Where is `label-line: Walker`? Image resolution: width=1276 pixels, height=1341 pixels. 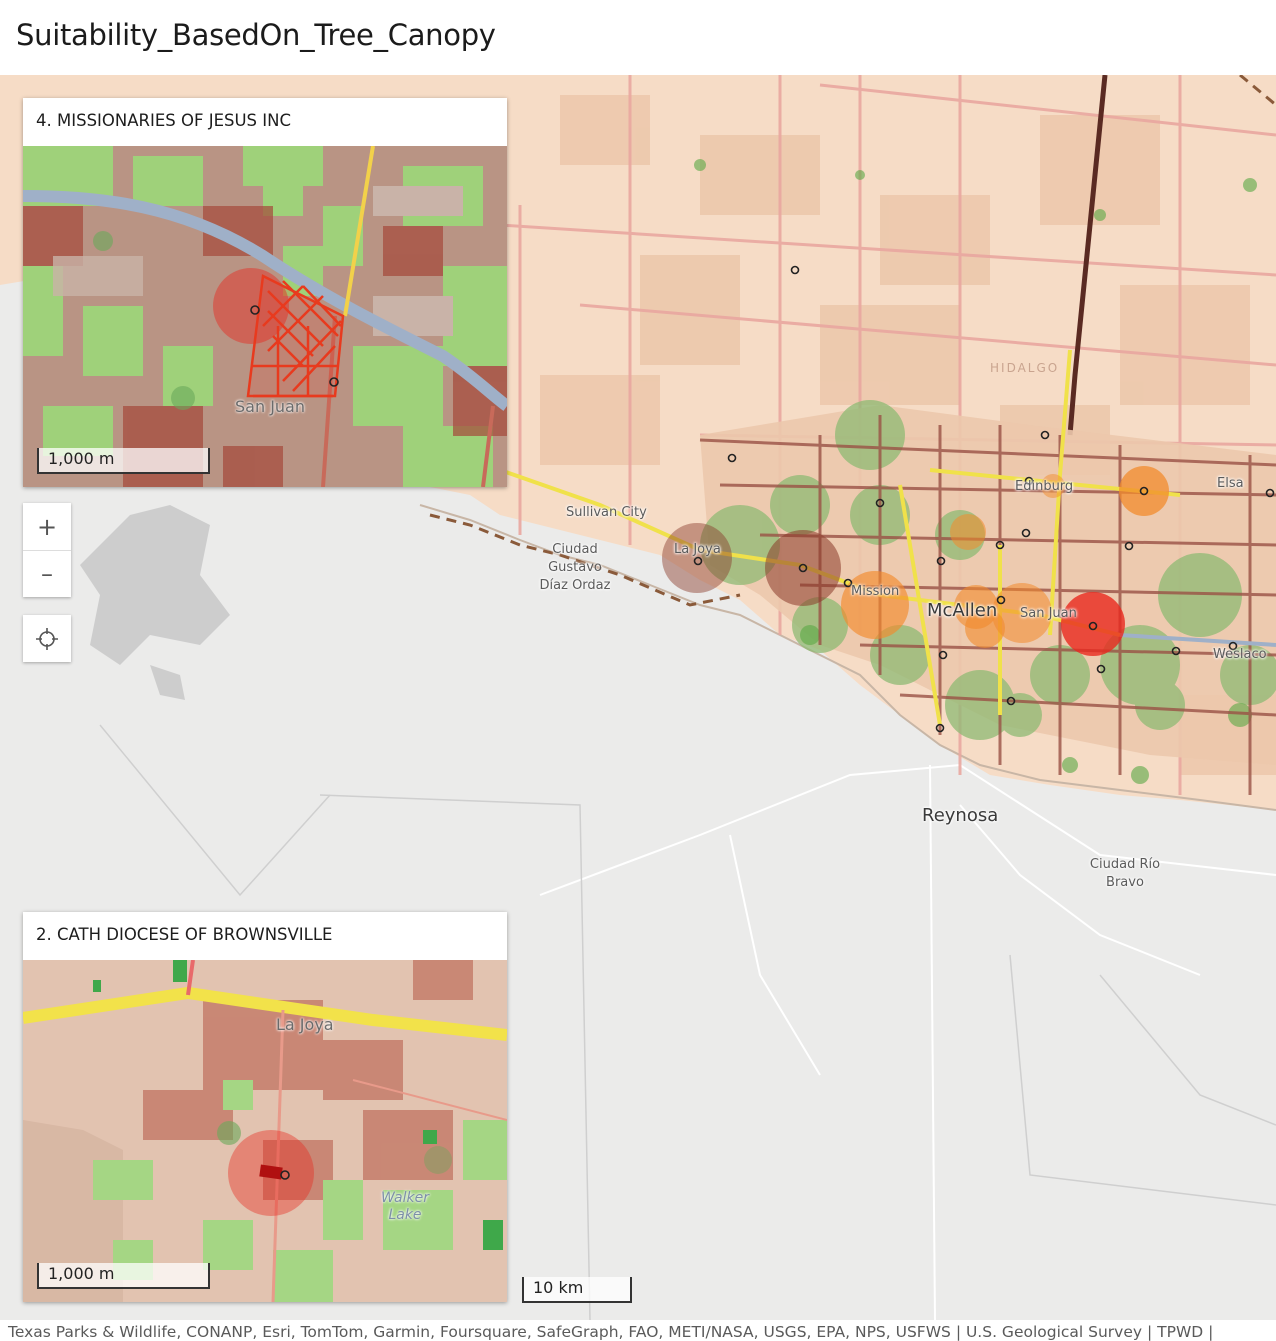
label-line: Walker is located at coordinates (405, 1198).